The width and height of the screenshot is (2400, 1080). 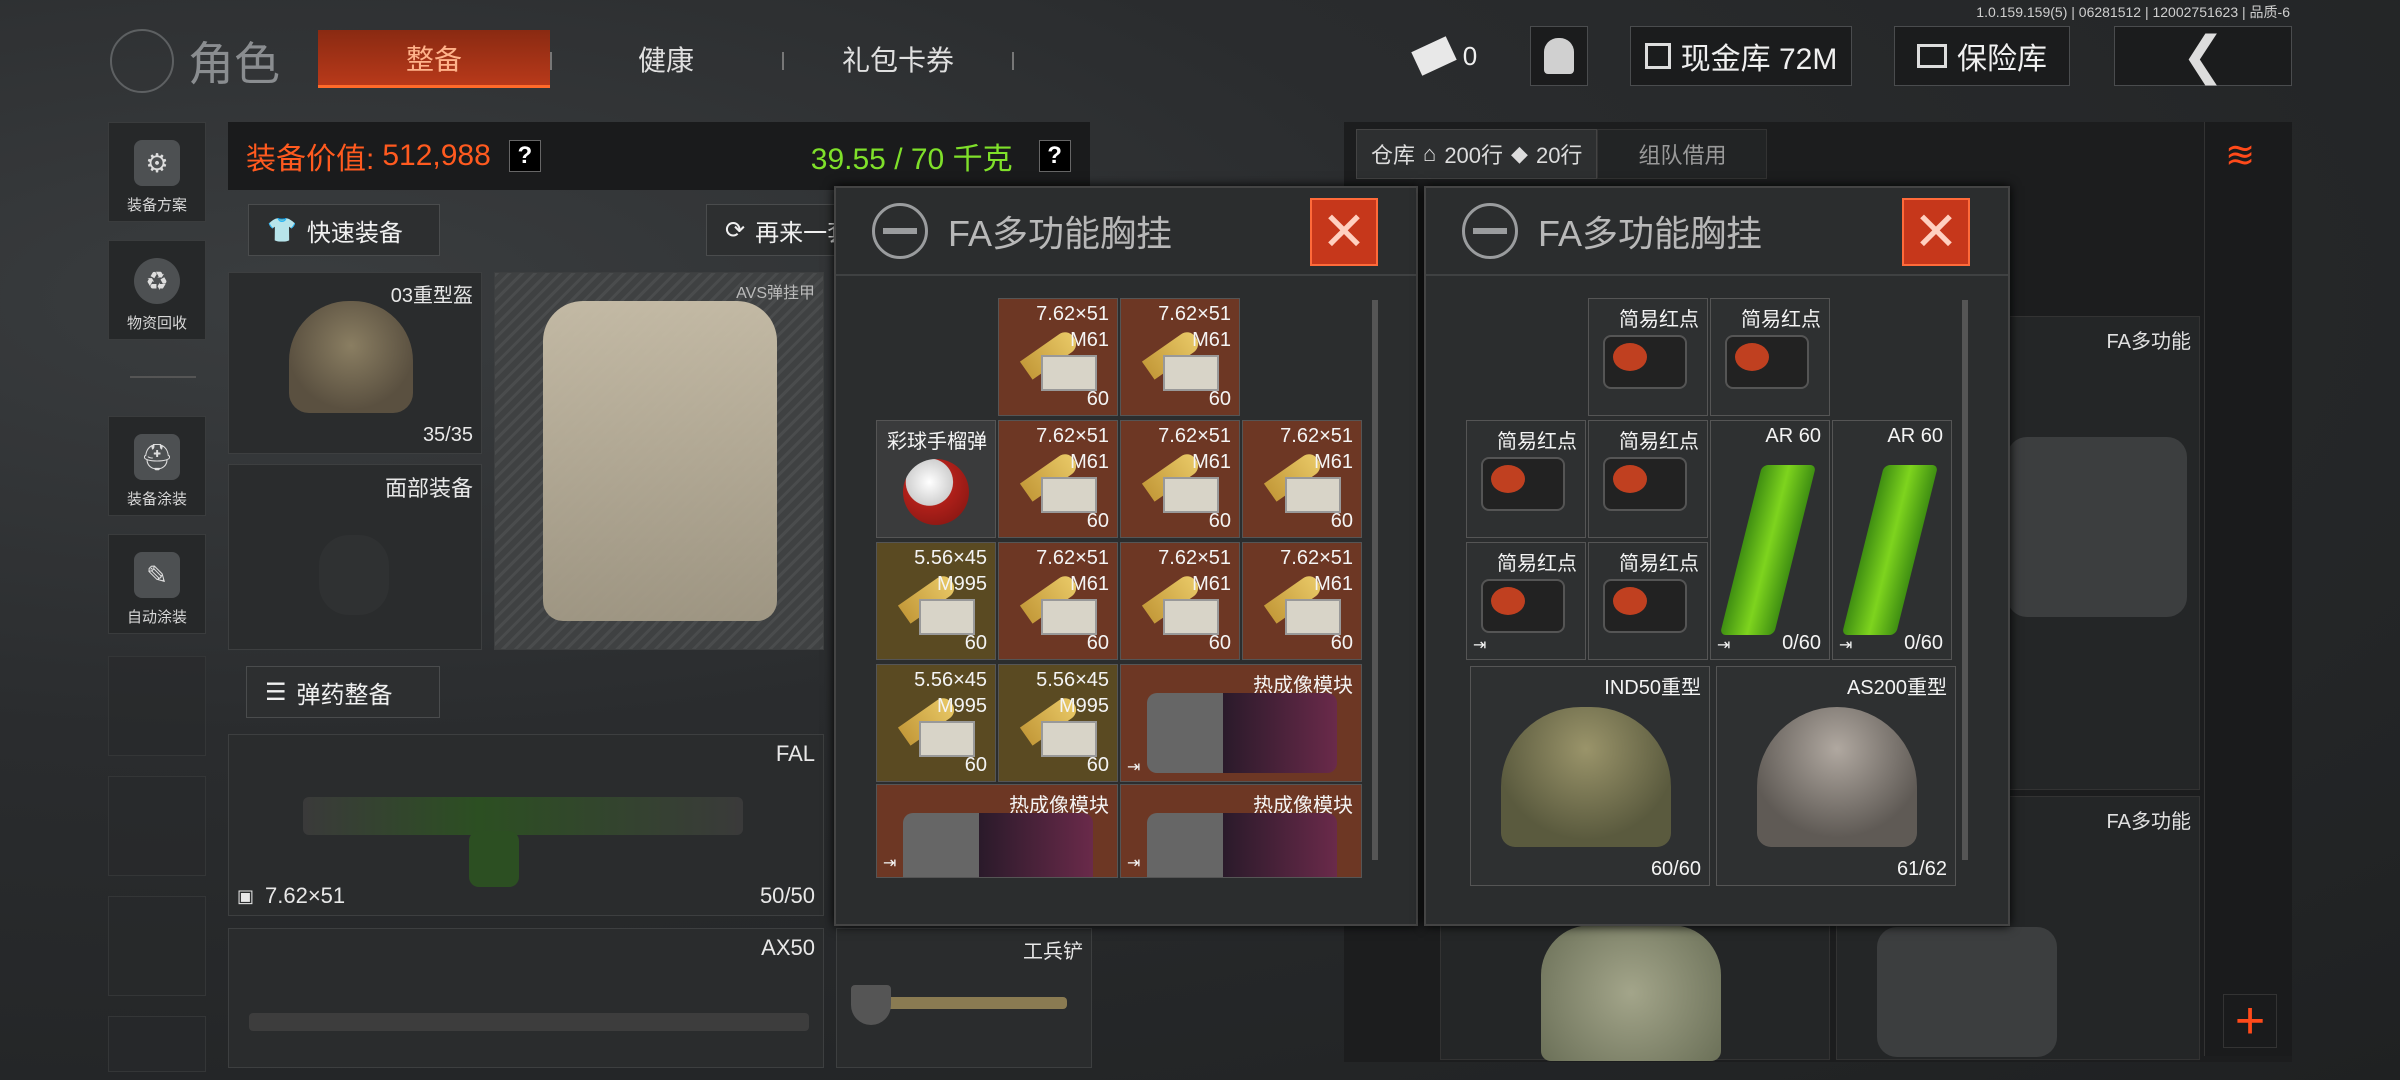 I want to click on mask-placeholder-icon, so click(x=354, y=575).